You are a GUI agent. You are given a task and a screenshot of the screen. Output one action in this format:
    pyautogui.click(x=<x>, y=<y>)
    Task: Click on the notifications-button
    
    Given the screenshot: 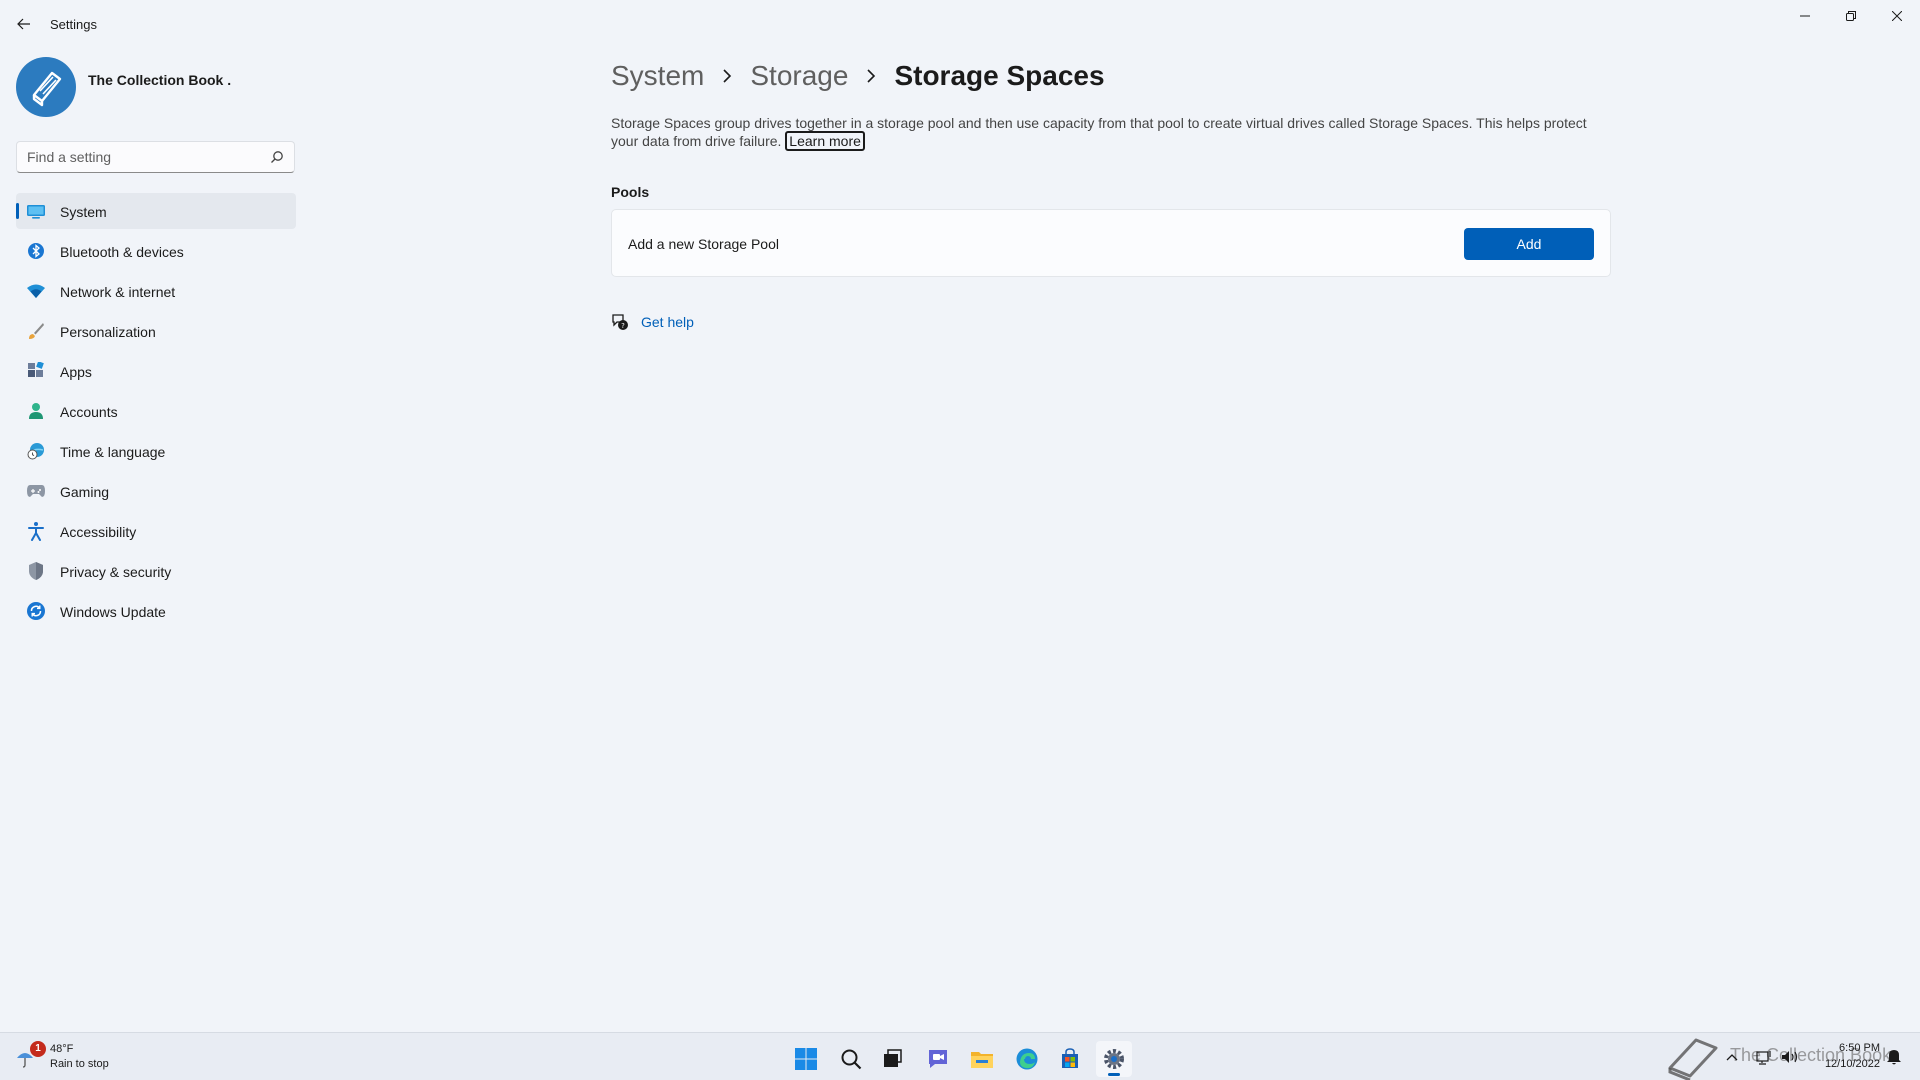 What is the action you would take?
    pyautogui.click(x=1894, y=1057)
    